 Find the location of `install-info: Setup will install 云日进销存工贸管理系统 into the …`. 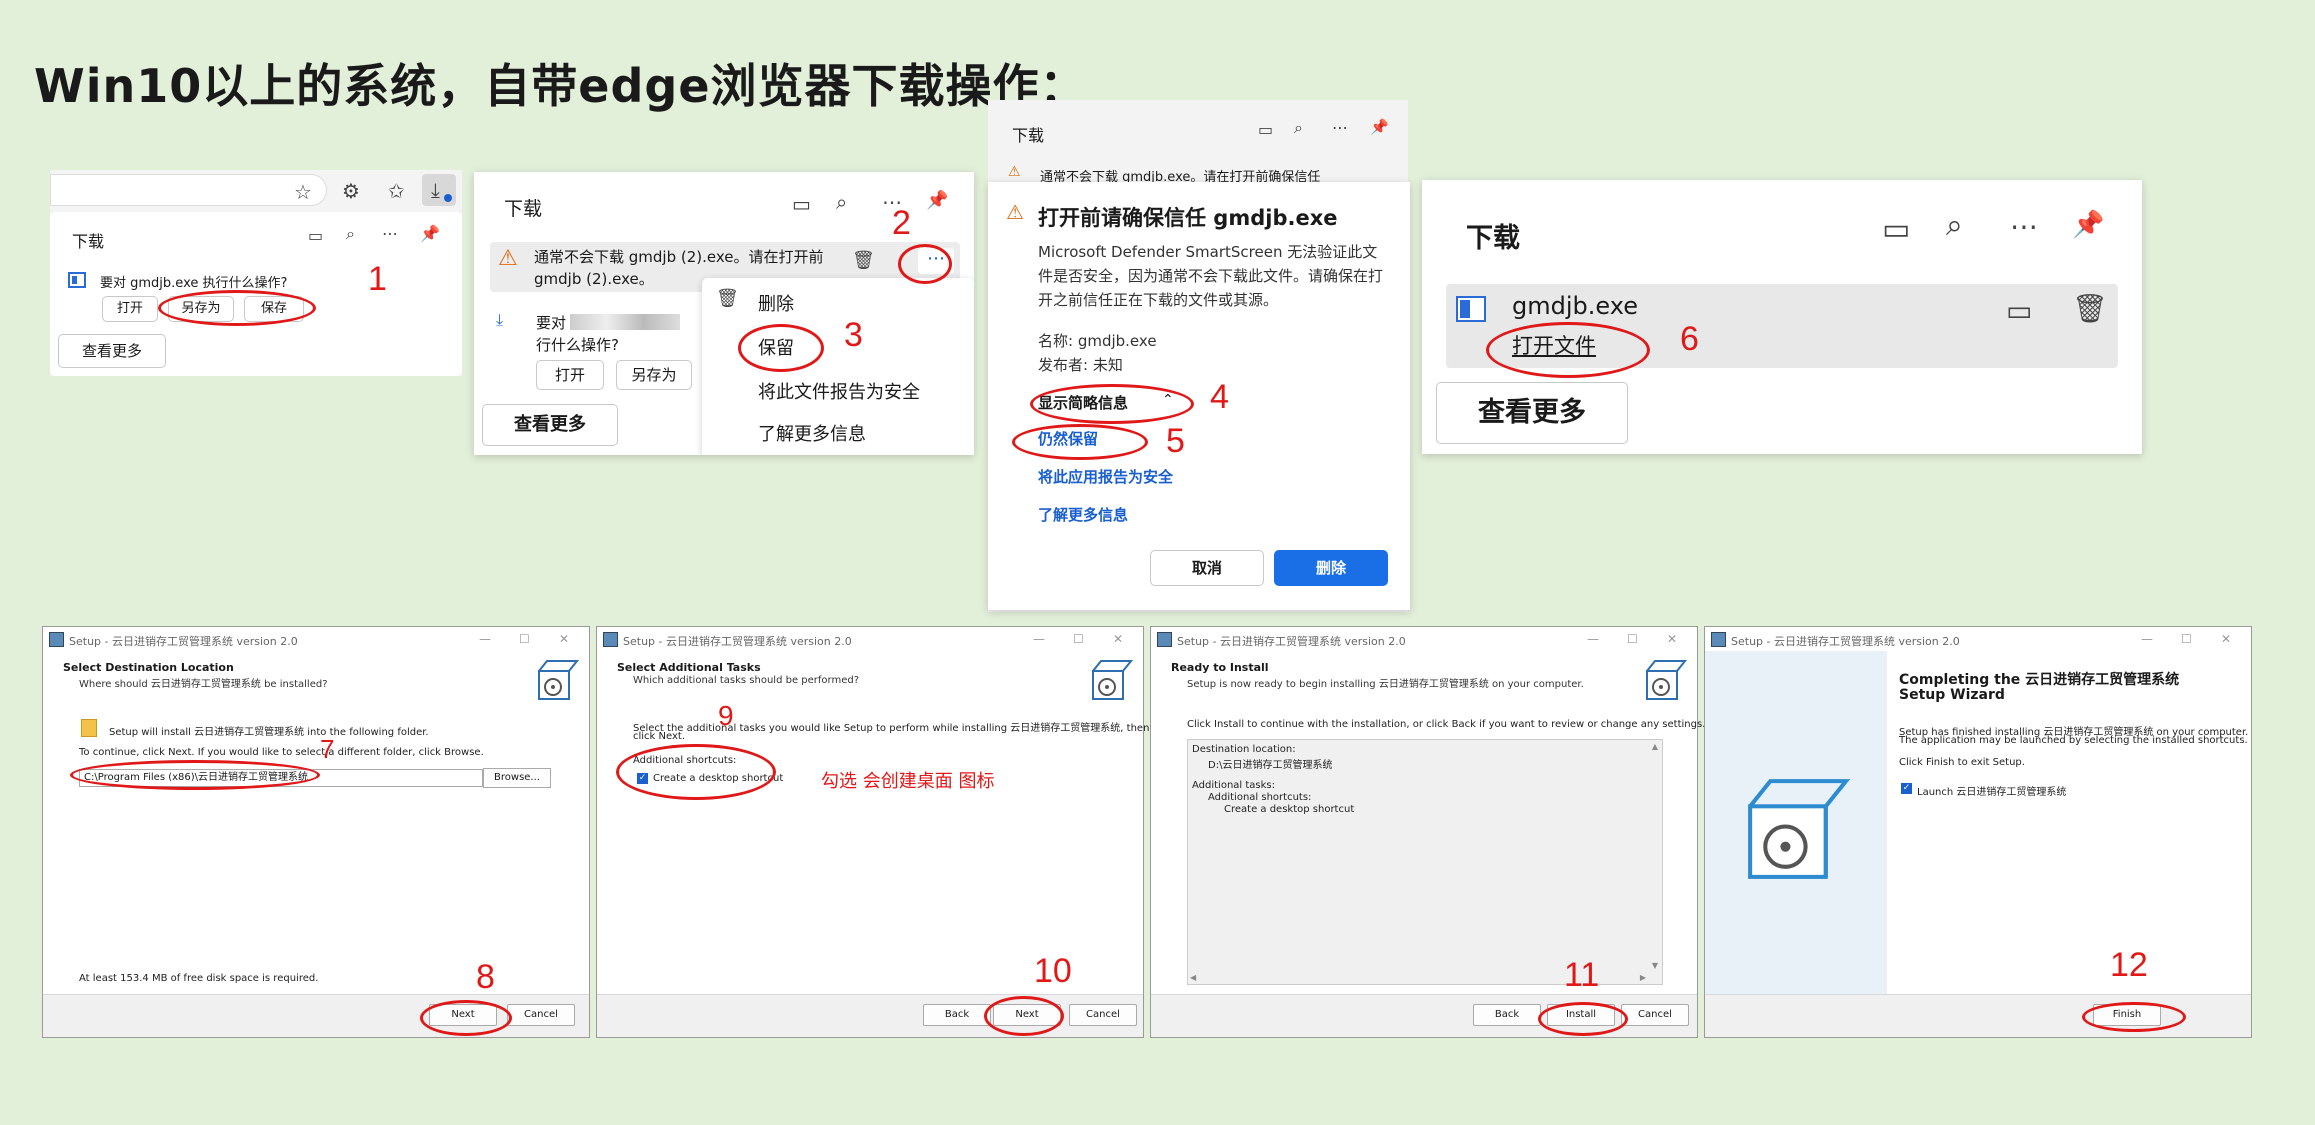

install-info: Setup will install 云日进销存工贸管理系统 into the … is located at coordinates (269, 732).